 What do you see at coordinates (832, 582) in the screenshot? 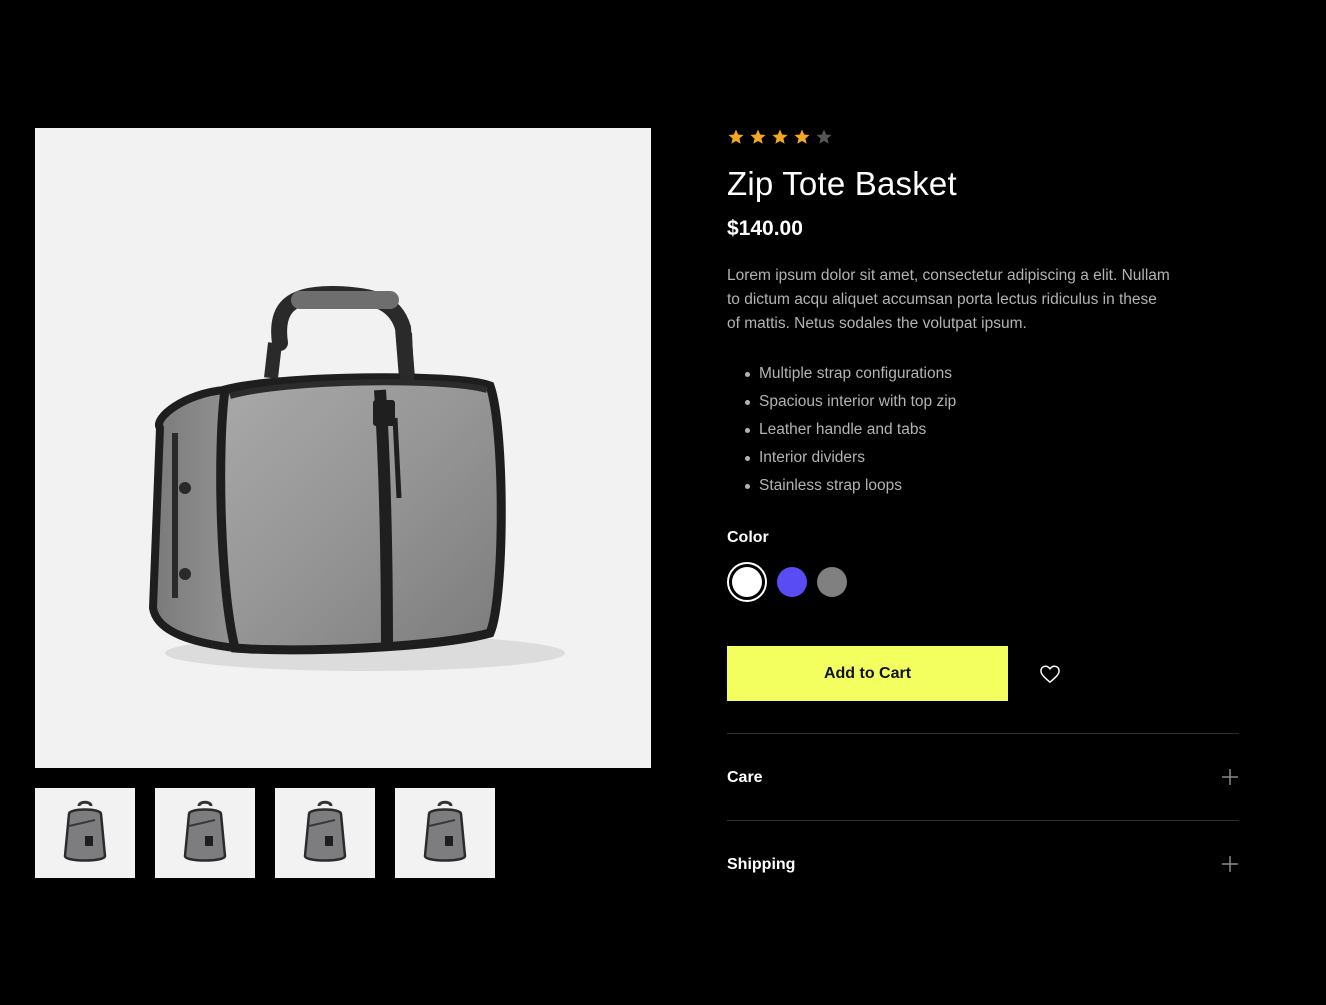
I see `color-swatch-gray` at bounding box center [832, 582].